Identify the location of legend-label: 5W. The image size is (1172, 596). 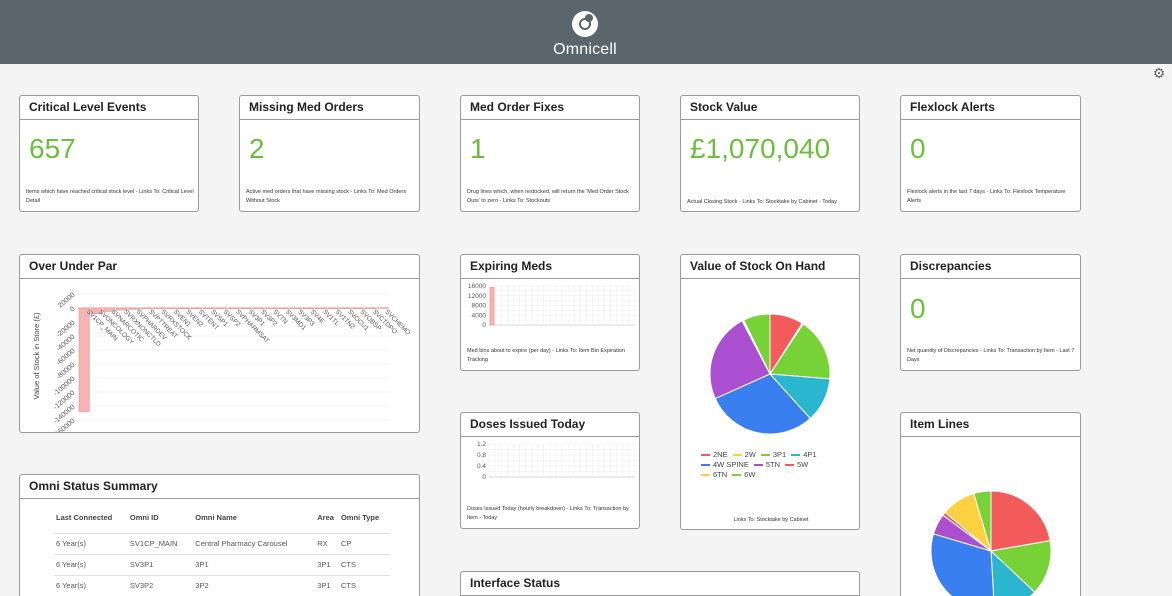
(803, 464).